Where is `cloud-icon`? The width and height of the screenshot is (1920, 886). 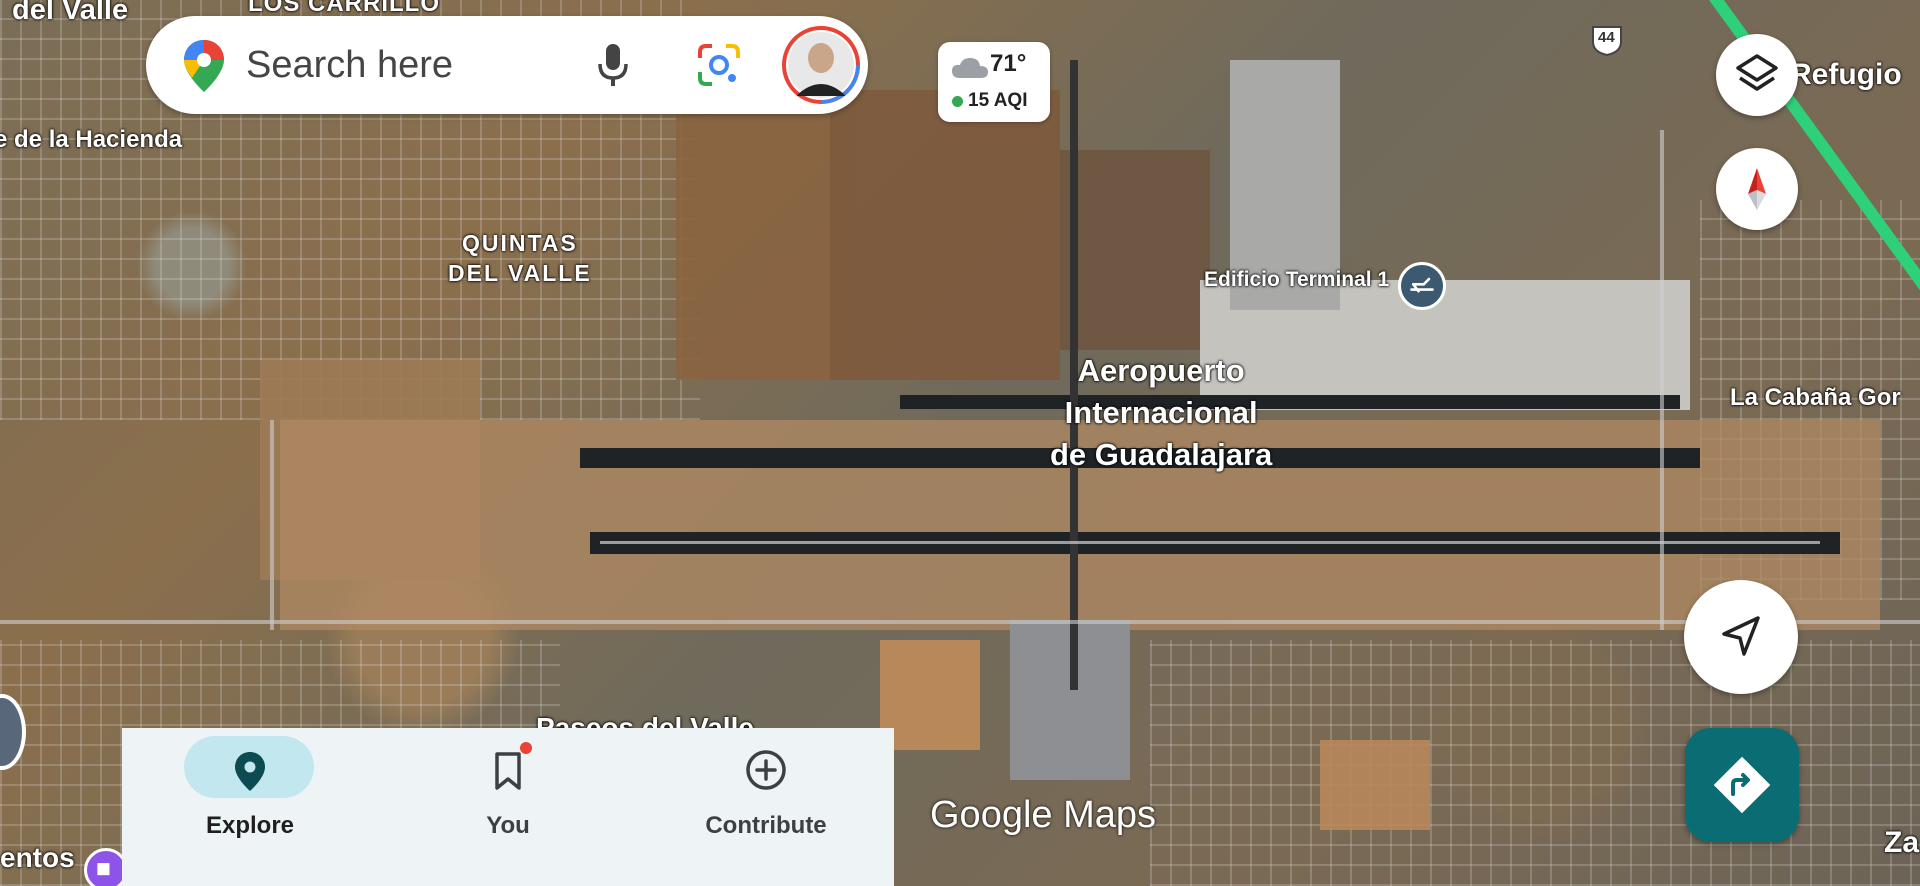 cloud-icon is located at coordinates (970, 68).